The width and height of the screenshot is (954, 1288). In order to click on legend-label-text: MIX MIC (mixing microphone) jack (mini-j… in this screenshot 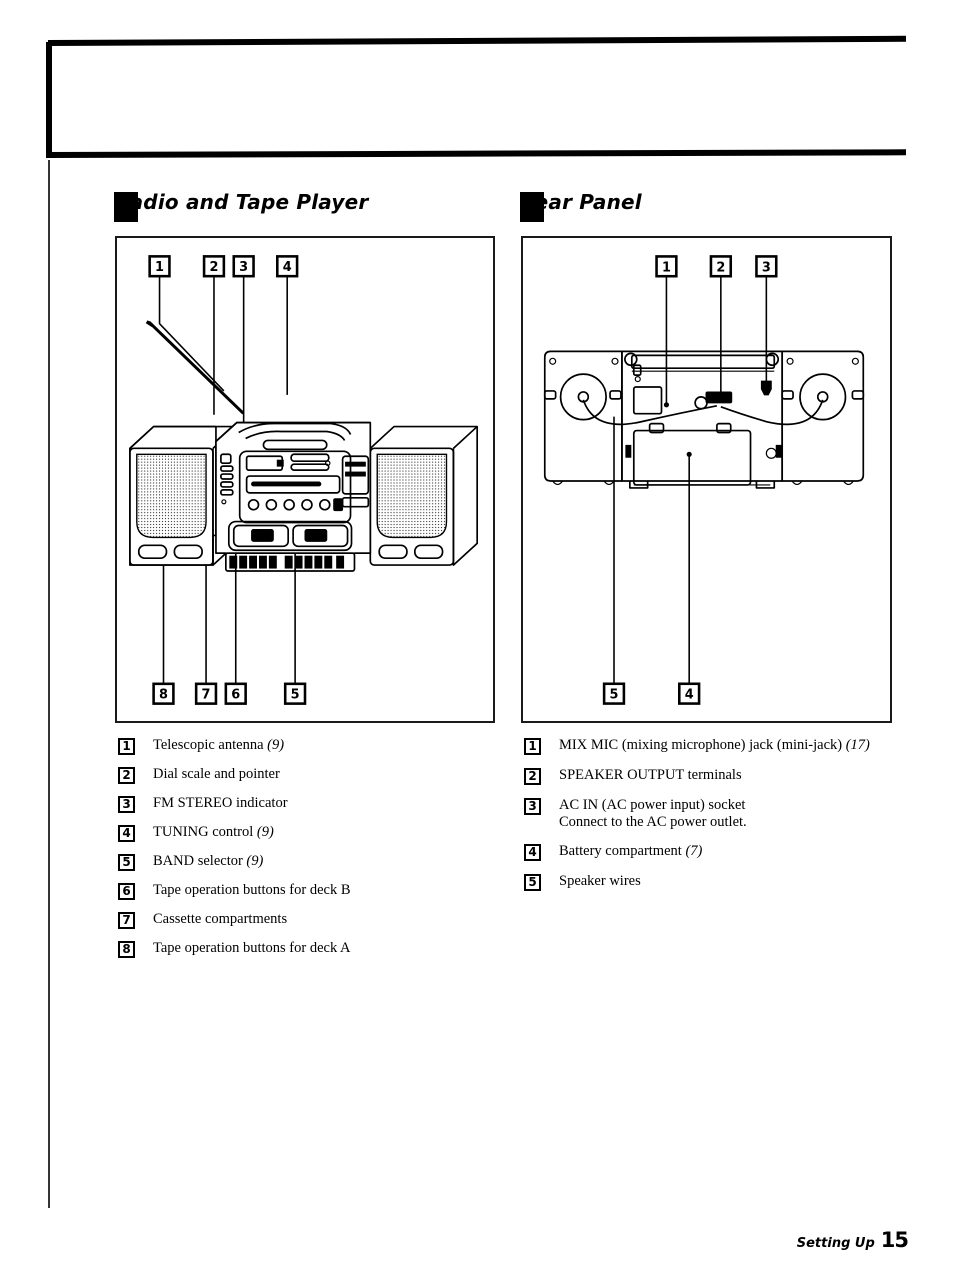, I will do `click(702, 745)`.